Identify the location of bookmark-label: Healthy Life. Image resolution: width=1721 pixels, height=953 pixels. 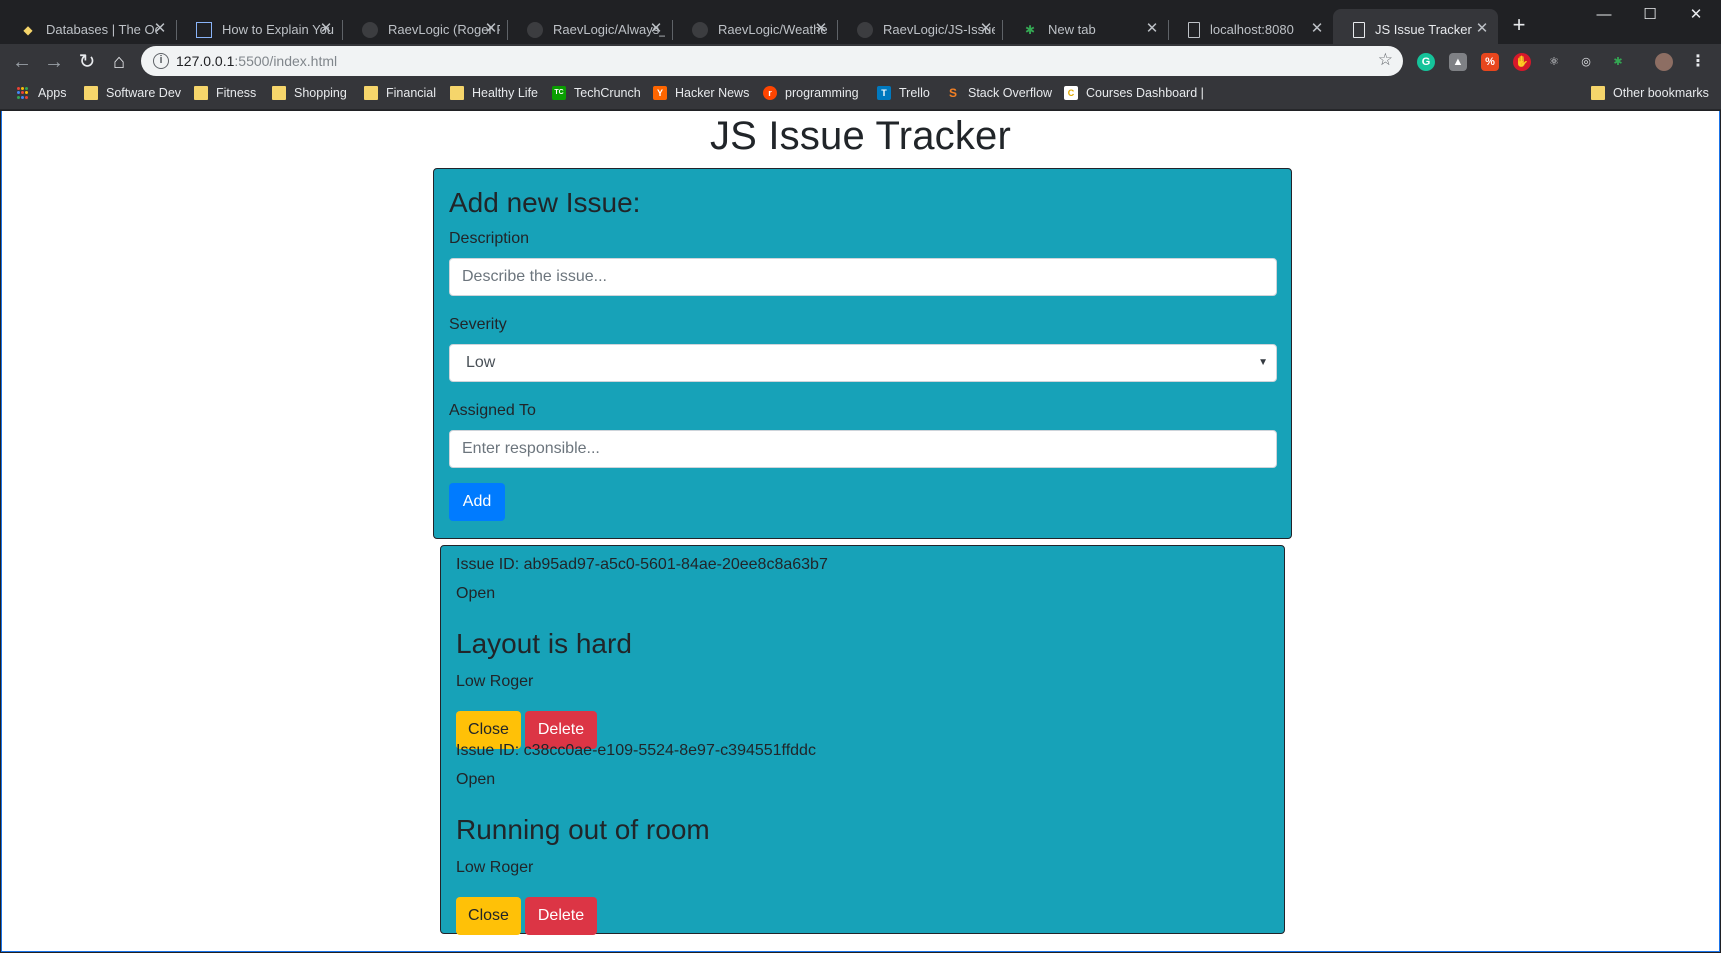
(505, 93).